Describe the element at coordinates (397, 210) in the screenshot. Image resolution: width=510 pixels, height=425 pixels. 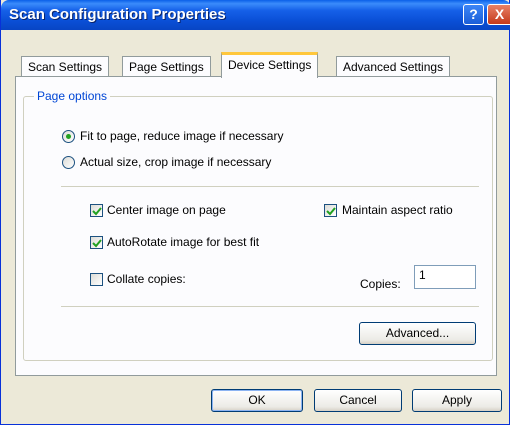
I see `maintain-aspect-label: Maintain aspect ratio` at that location.